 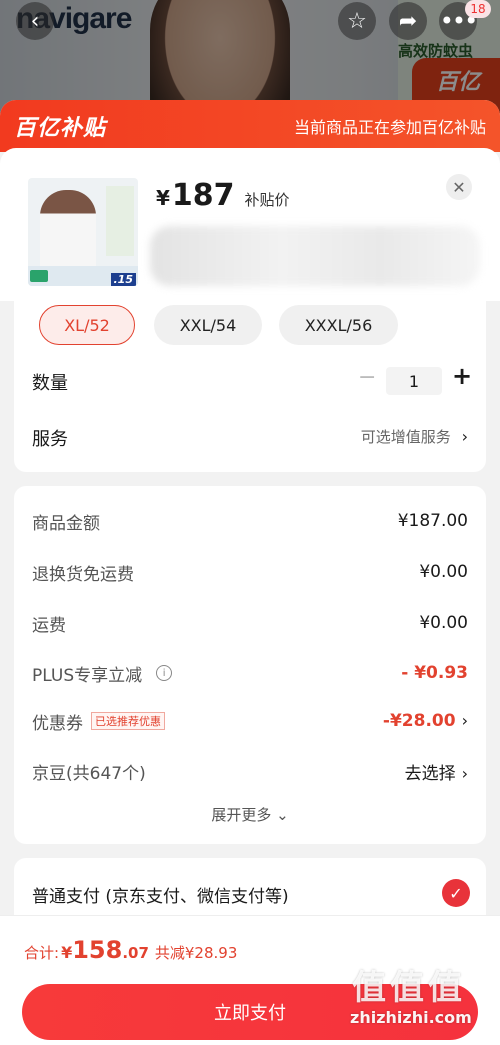 I want to click on plus-discount-row: PLUS专享立减 i - ¥0.93, so click(x=250, y=673).